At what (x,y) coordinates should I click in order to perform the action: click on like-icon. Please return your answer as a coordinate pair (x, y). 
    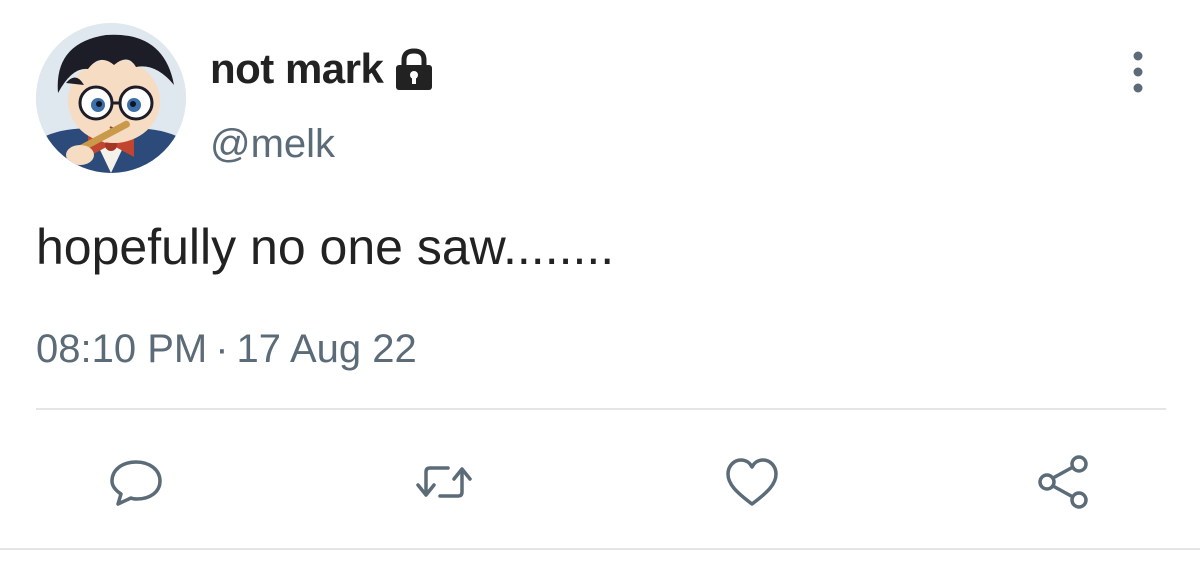
    Looking at the image, I should click on (752, 482).